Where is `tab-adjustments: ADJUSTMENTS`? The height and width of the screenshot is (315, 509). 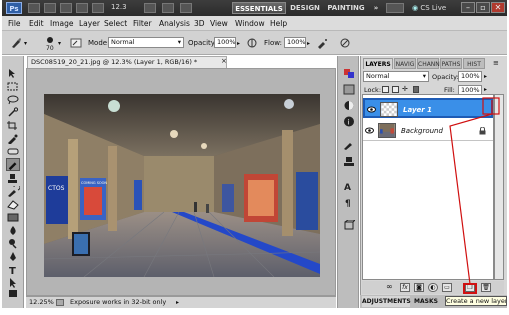 tab-adjustments: ADJUSTMENTS is located at coordinates (386, 301).